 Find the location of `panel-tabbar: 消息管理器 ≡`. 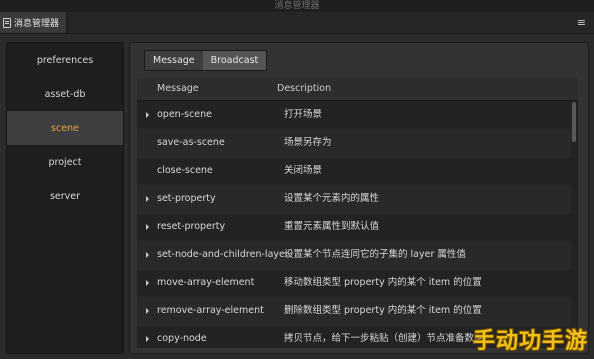

panel-tabbar: 消息管理器 ≡ is located at coordinates (297, 23).